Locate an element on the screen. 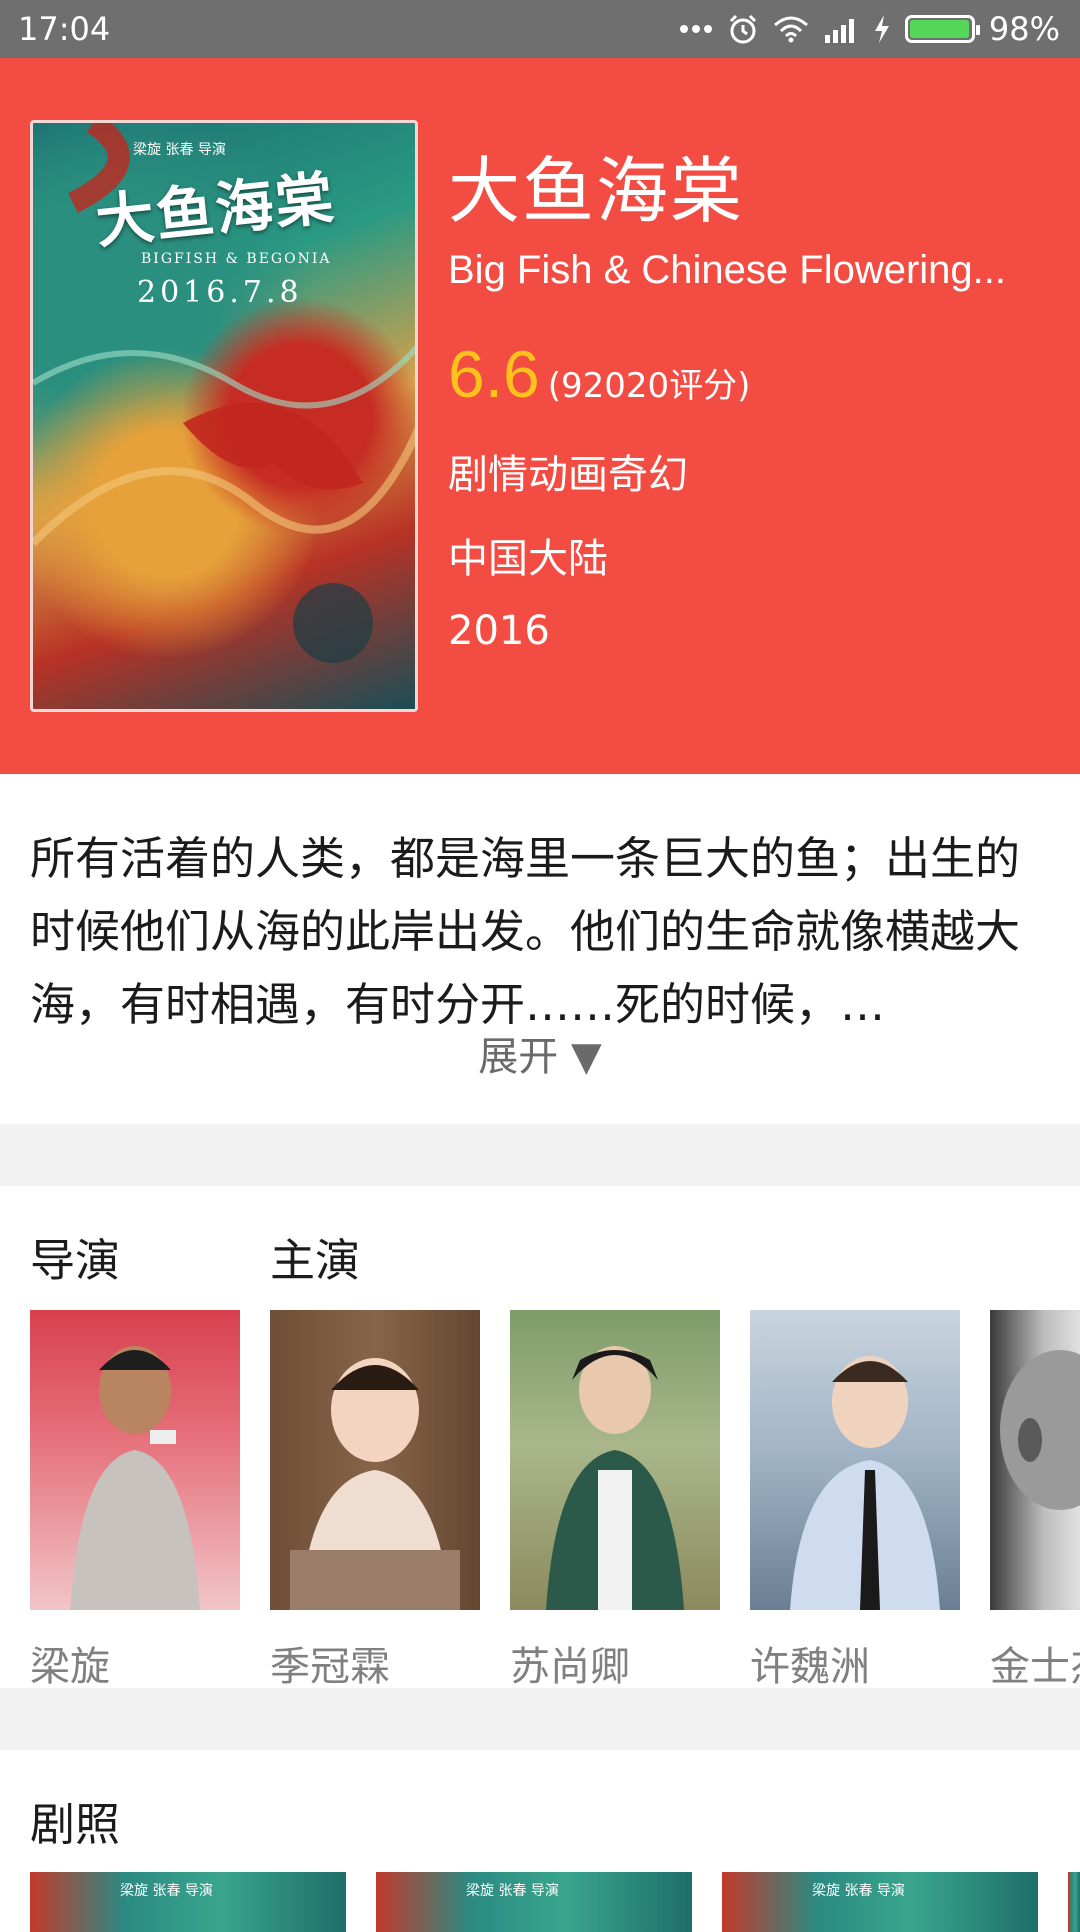 The height and width of the screenshot is (1932, 1080). stills-section: 剧照 梁旋 张春 导演 梁旋 张春 导演 梁旋 张春 导演 is located at coordinates (540, 1841).